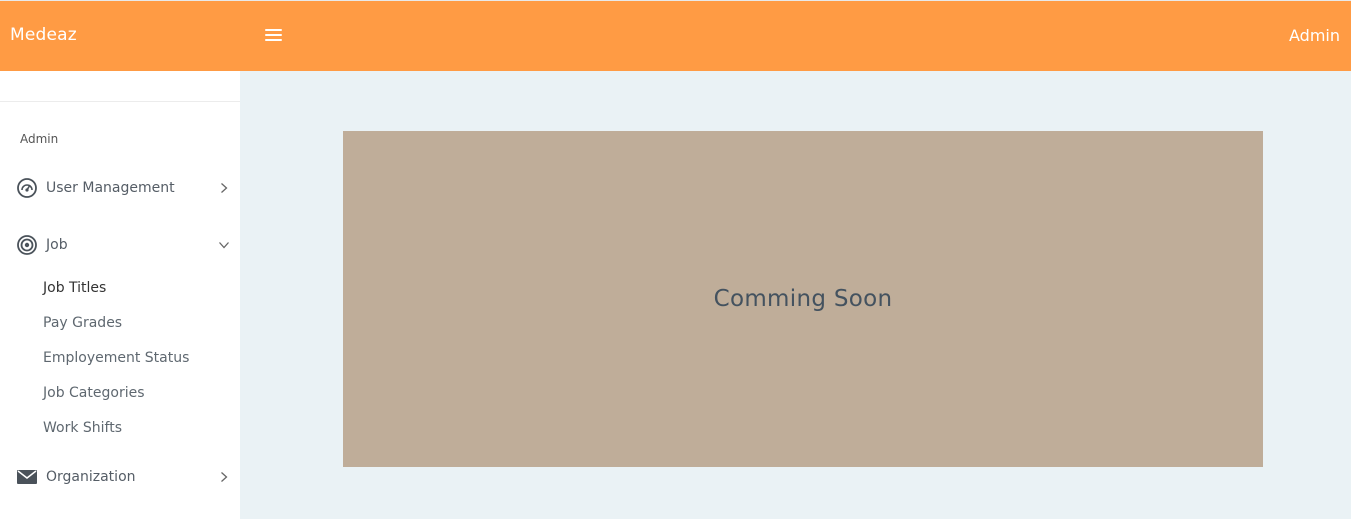 The image size is (1351, 519). Describe the element at coordinates (39, 139) in the screenshot. I see `sidebar-section-title: Admin` at that location.